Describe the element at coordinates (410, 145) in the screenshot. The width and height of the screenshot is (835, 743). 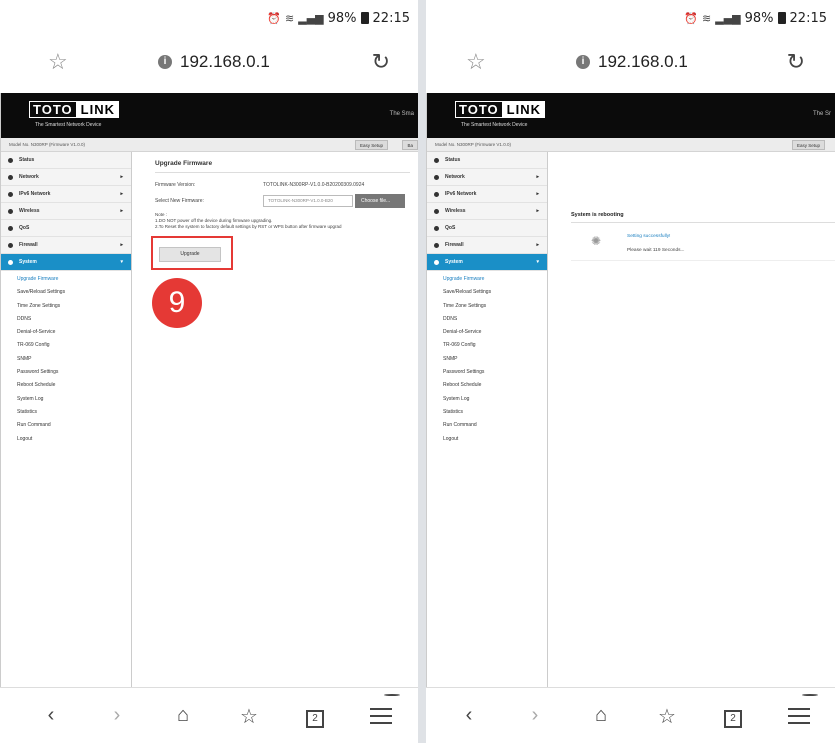
I see `extra-tab-button: Ba` at that location.